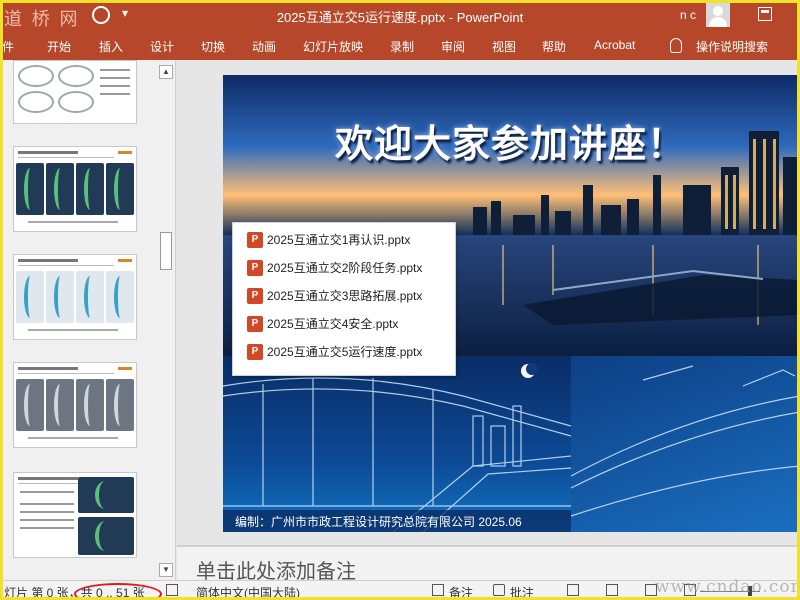  I want to click on lightbulb-icon, so click(676, 45).